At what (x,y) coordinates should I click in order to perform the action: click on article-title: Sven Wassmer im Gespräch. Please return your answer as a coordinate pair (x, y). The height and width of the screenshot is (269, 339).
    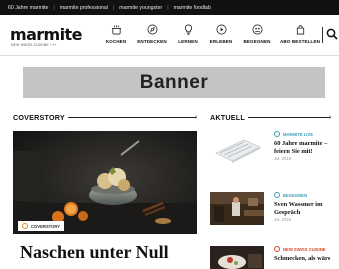
    Looking at the image, I should click on (305, 208).